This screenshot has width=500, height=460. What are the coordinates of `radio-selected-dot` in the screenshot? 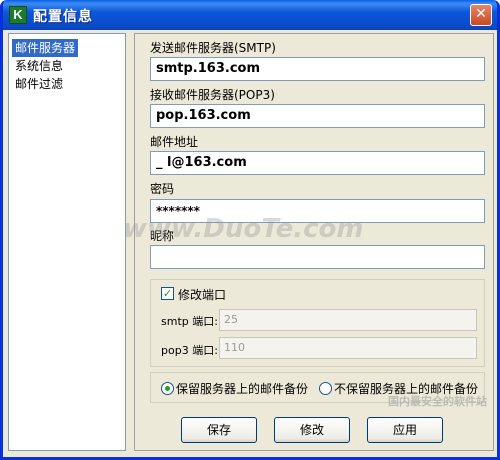 It's located at (167, 388).